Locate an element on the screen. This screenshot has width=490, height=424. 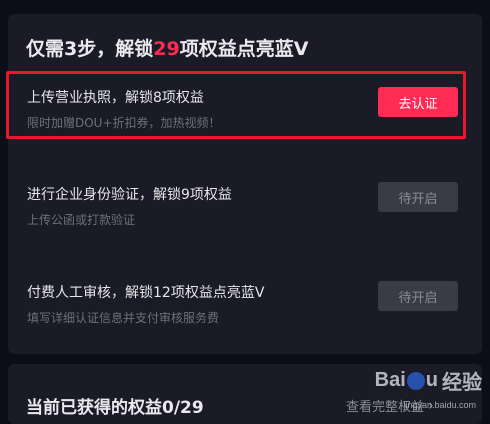
title-suffix: 项权益点亮蓝V is located at coordinates (244, 49).